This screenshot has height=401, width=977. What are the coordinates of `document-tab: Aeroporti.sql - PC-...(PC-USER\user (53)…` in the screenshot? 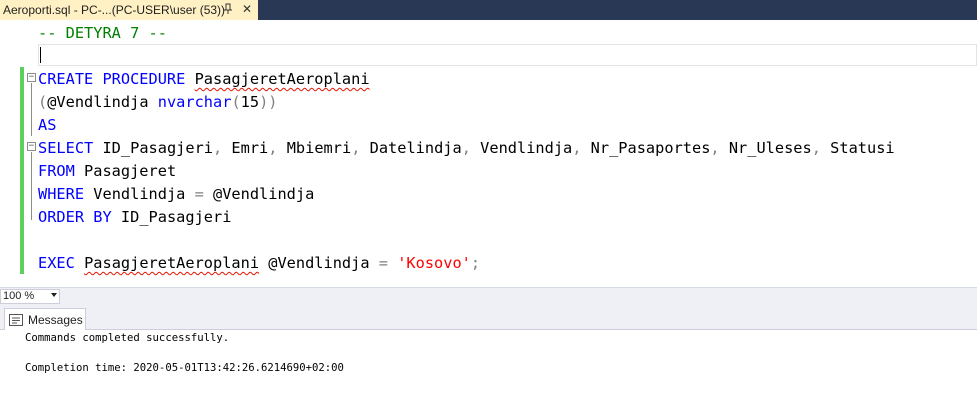 It's located at (129, 10).